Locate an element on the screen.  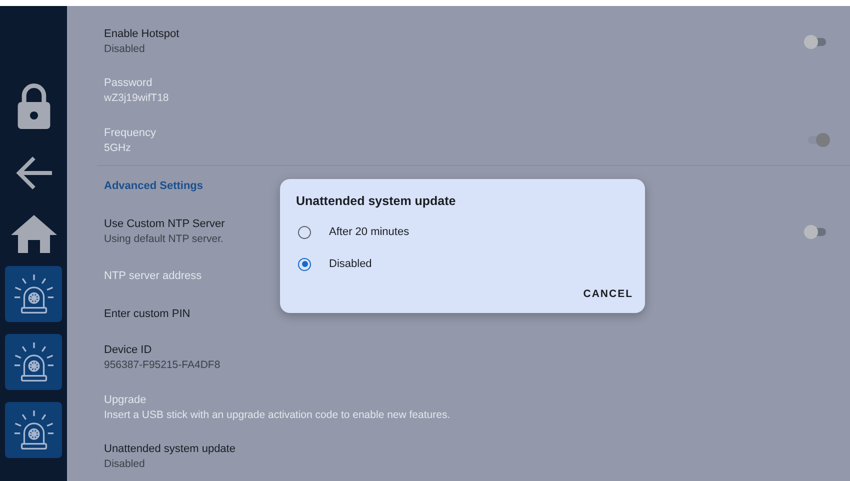
setting-title: Frequency is located at coordinates (130, 132).